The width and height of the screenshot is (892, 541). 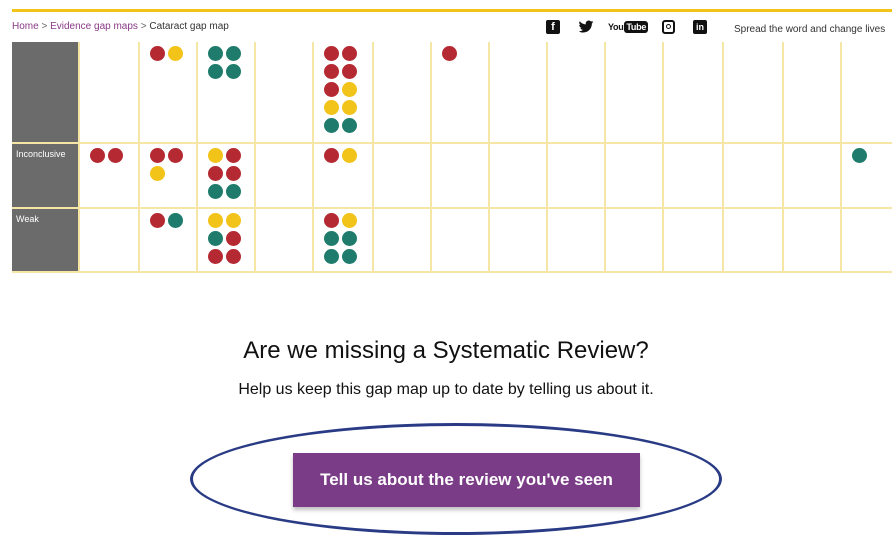 I want to click on linkedin-icon: in, so click(x=700, y=27).